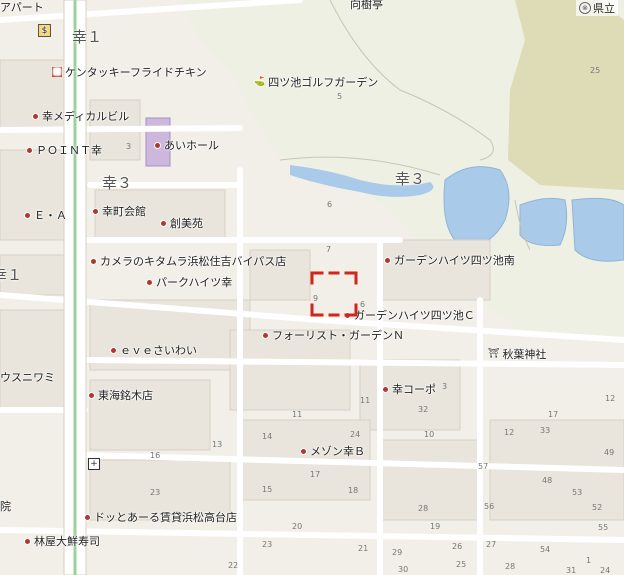  What do you see at coordinates (429, 434) in the screenshot?
I see `block-number: 10` at bounding box center [429, 434].